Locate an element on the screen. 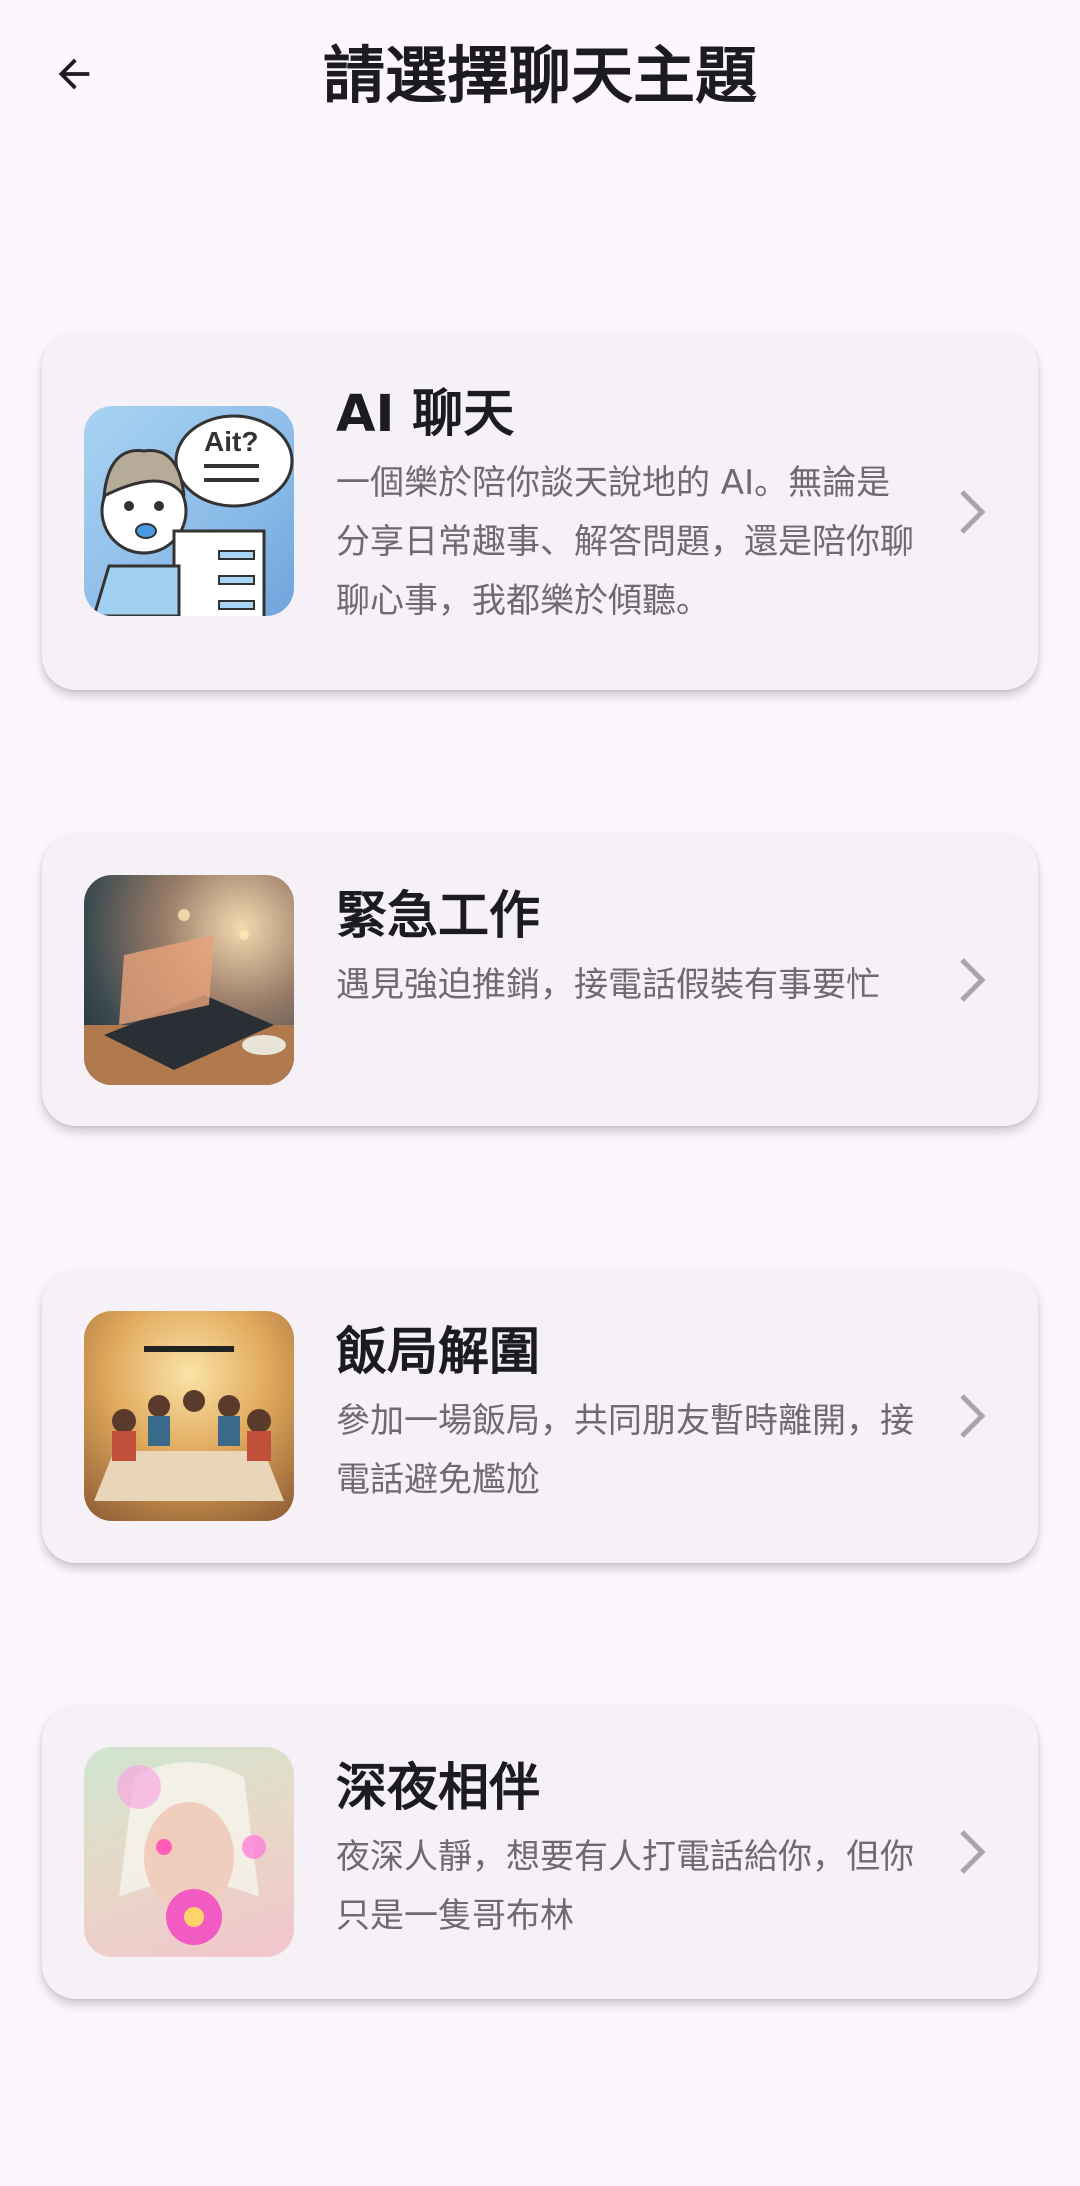 The image size is (1080, 2186). topic-card-late-night-company: 深夜相伴 夜深人靜，想要有人打電話給你，但你只是一隻哥布林 is located at coordinates (540, 1852).